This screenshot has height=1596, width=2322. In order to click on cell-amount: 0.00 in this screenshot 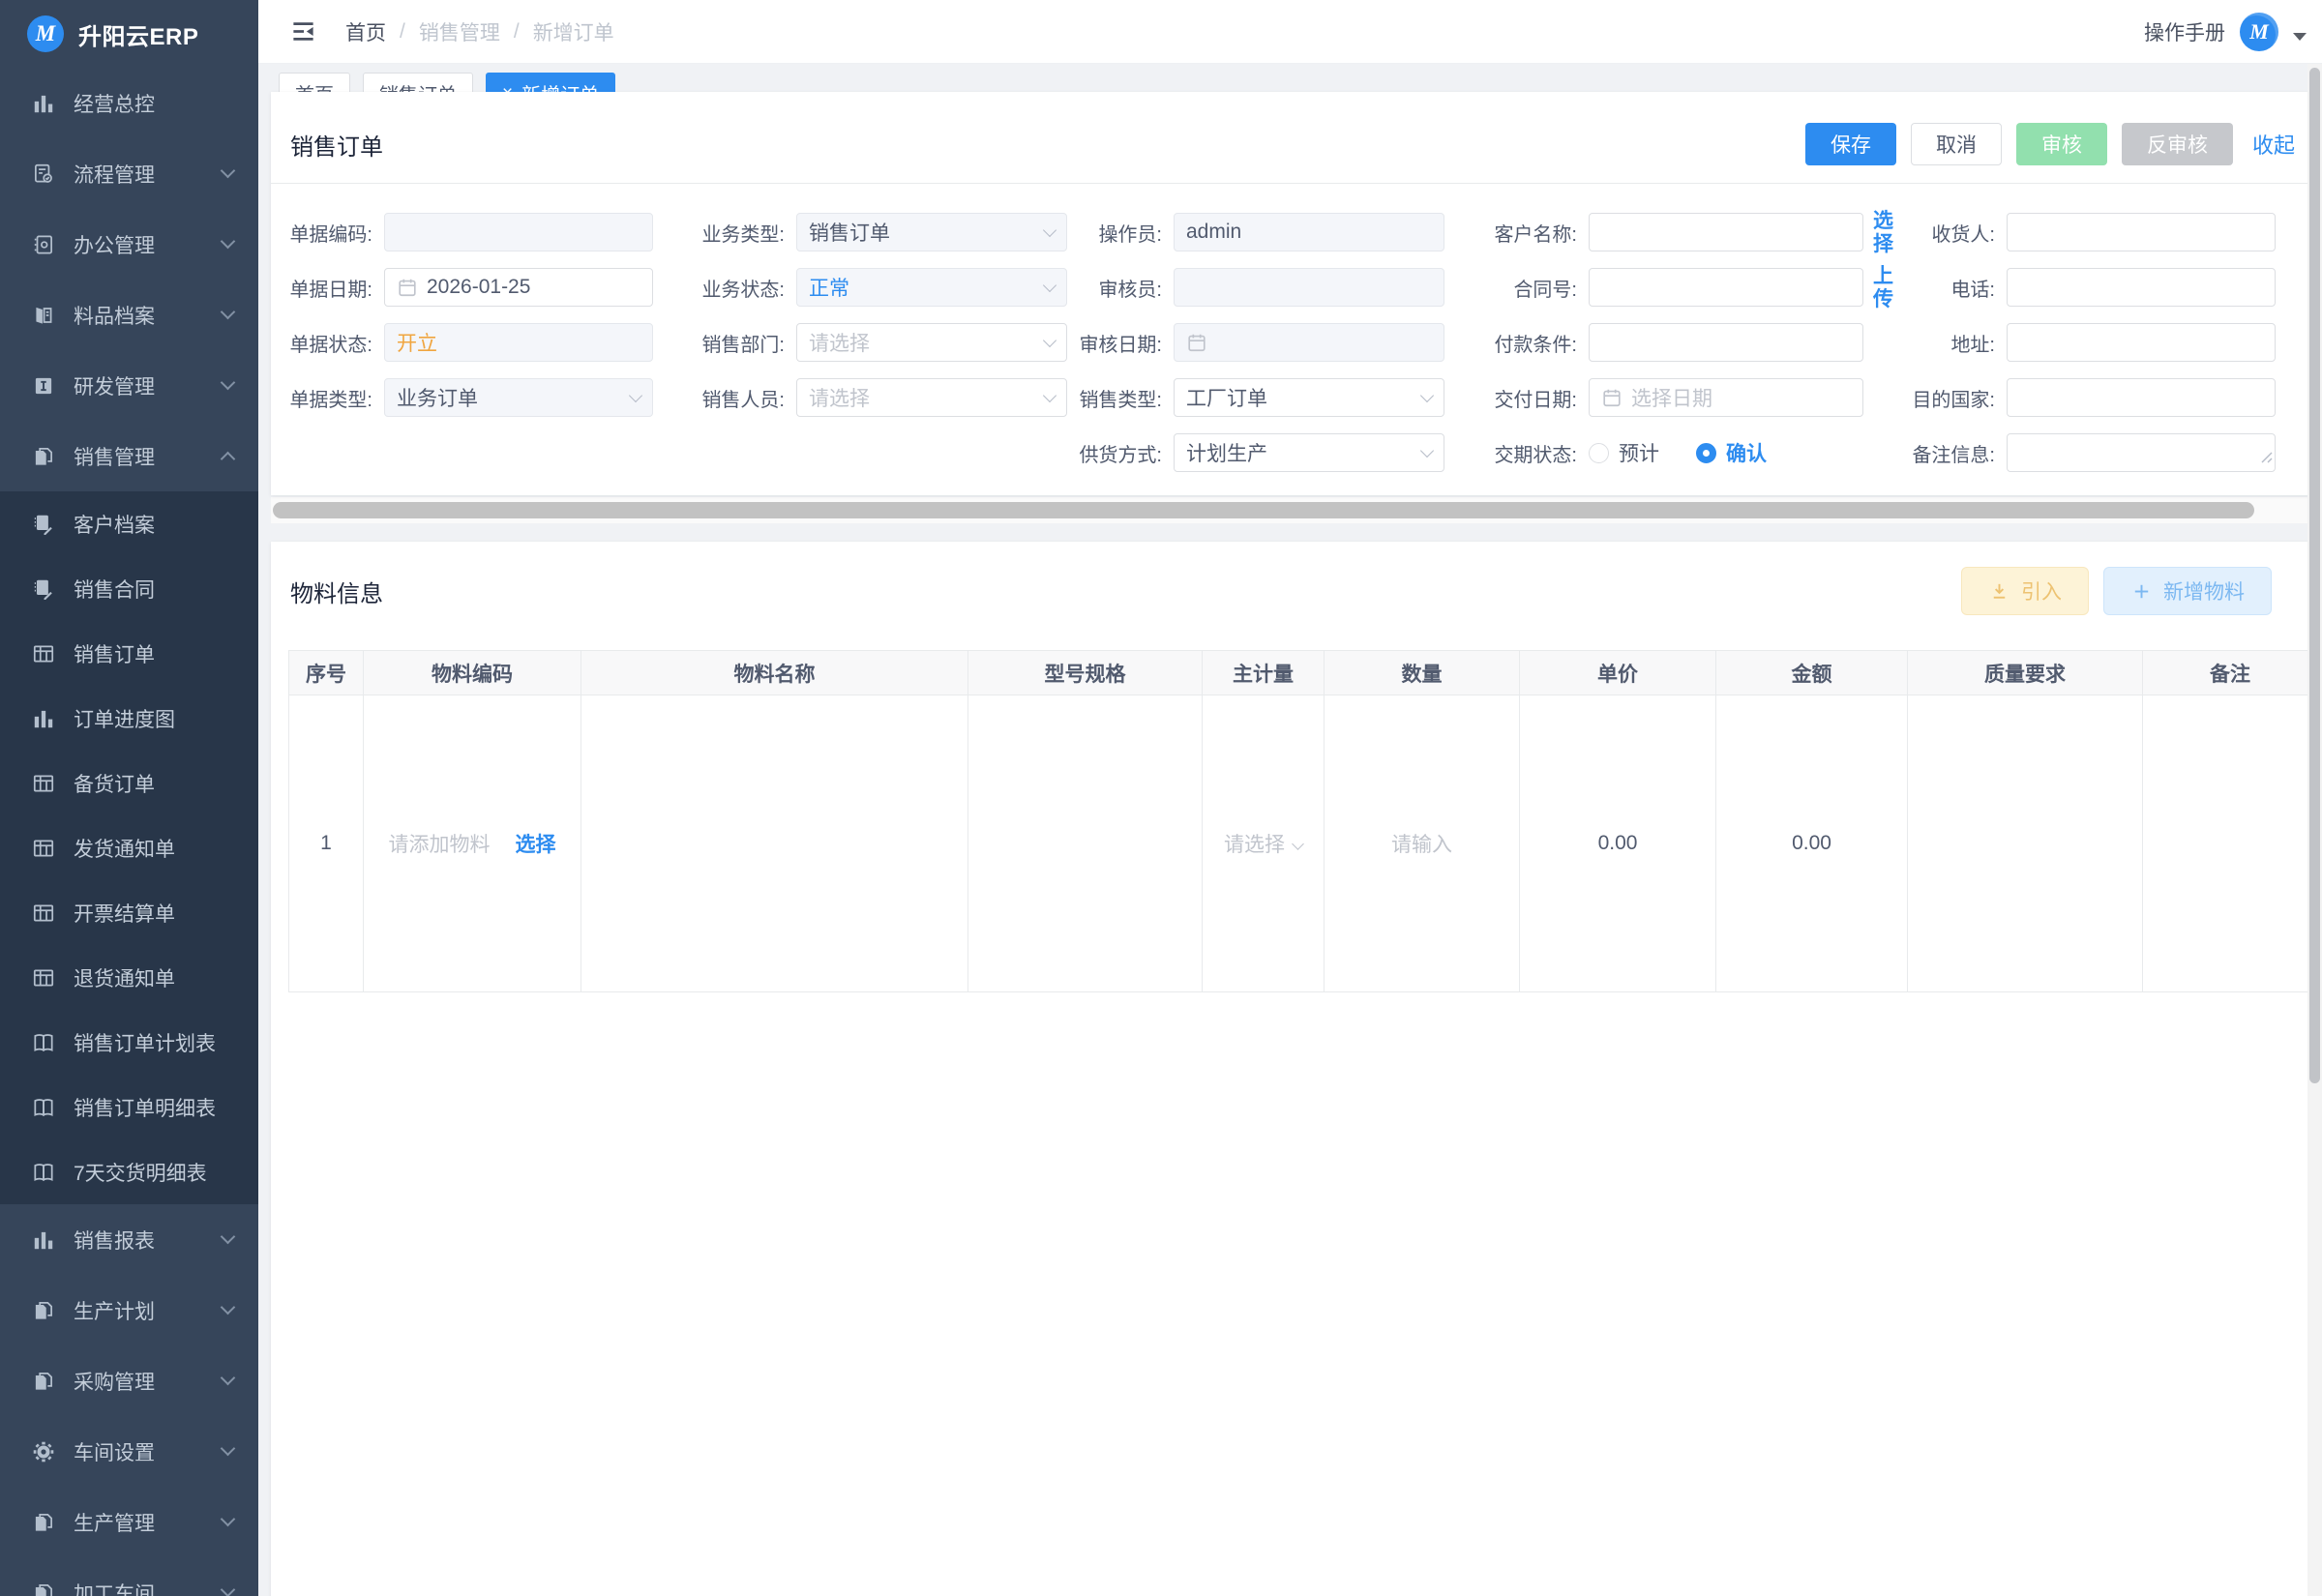, I will do `click(1811, 843)`.